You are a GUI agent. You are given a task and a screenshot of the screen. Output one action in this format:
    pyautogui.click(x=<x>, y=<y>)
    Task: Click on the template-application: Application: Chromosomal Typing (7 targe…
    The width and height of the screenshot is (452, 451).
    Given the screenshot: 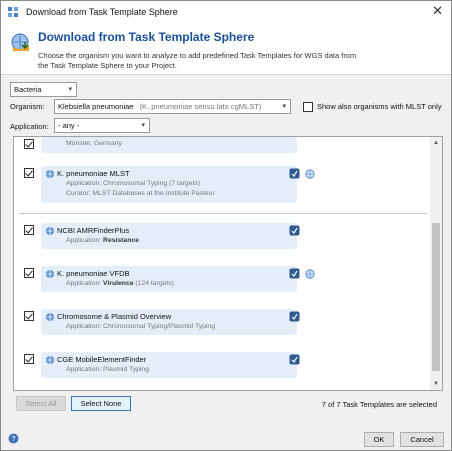 What is the action you would take?
    pyautogui.click(x=133, y=183)
    